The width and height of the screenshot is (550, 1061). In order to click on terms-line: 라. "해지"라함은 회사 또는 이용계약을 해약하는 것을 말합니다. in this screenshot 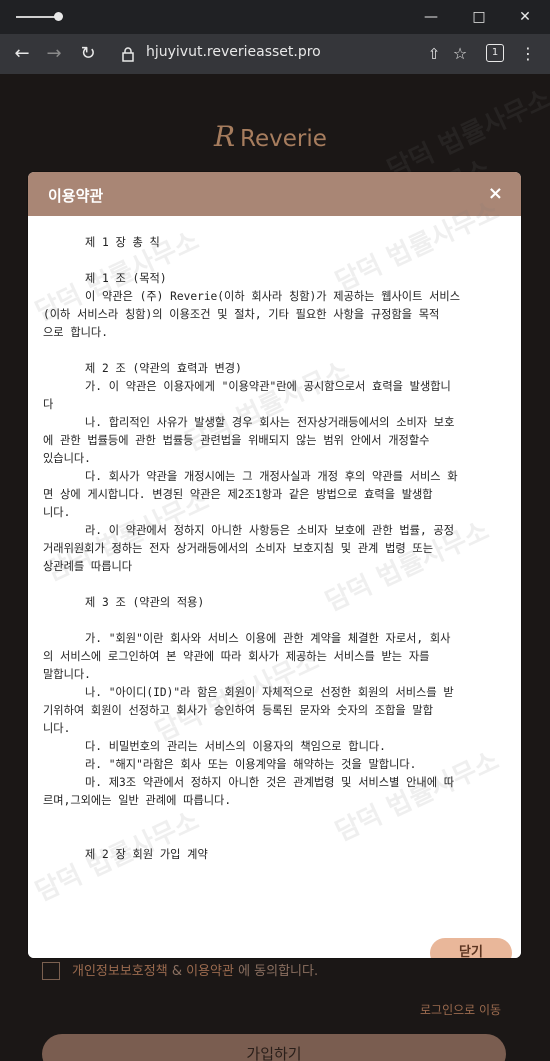, I will do `click(251, 764)`.